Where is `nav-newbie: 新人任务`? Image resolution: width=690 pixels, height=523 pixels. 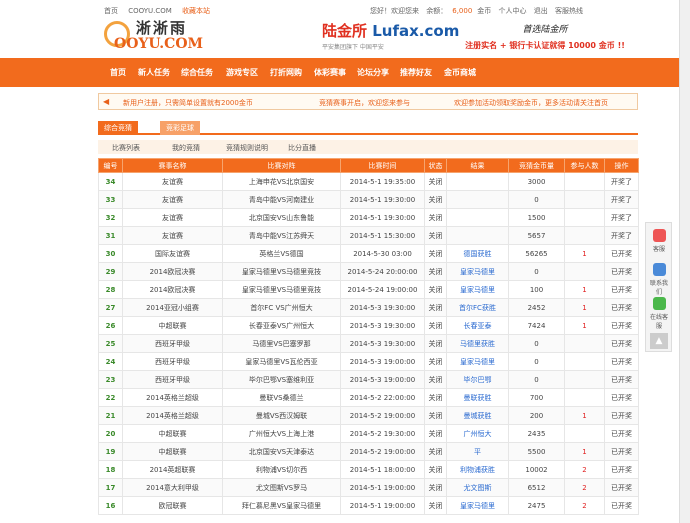
nav-newbie: 新人任务 is located at coordinates (154, 72).